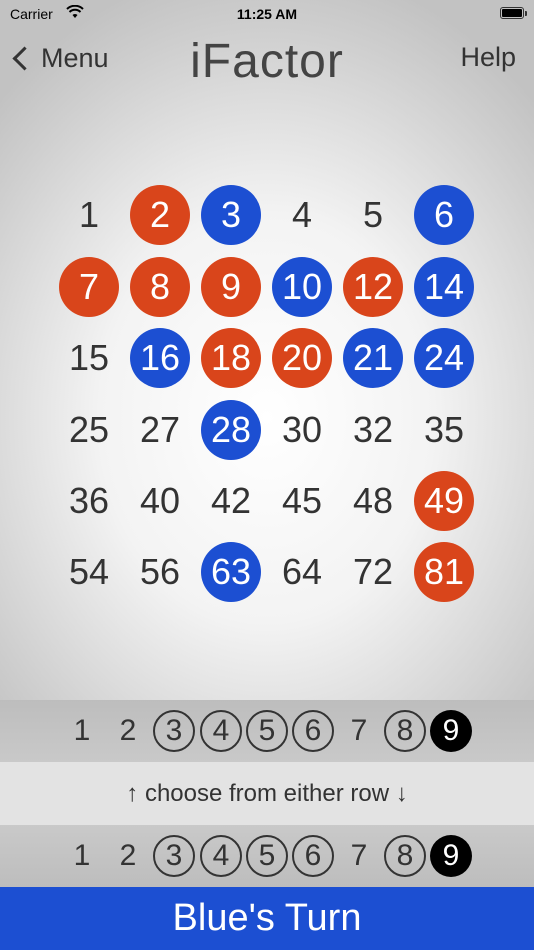 The image size is (534, 950). What do you see at coordinates (160, 500) in the screenshot?
I see `board-cell-40: 40` at bounding box center [160, 500].